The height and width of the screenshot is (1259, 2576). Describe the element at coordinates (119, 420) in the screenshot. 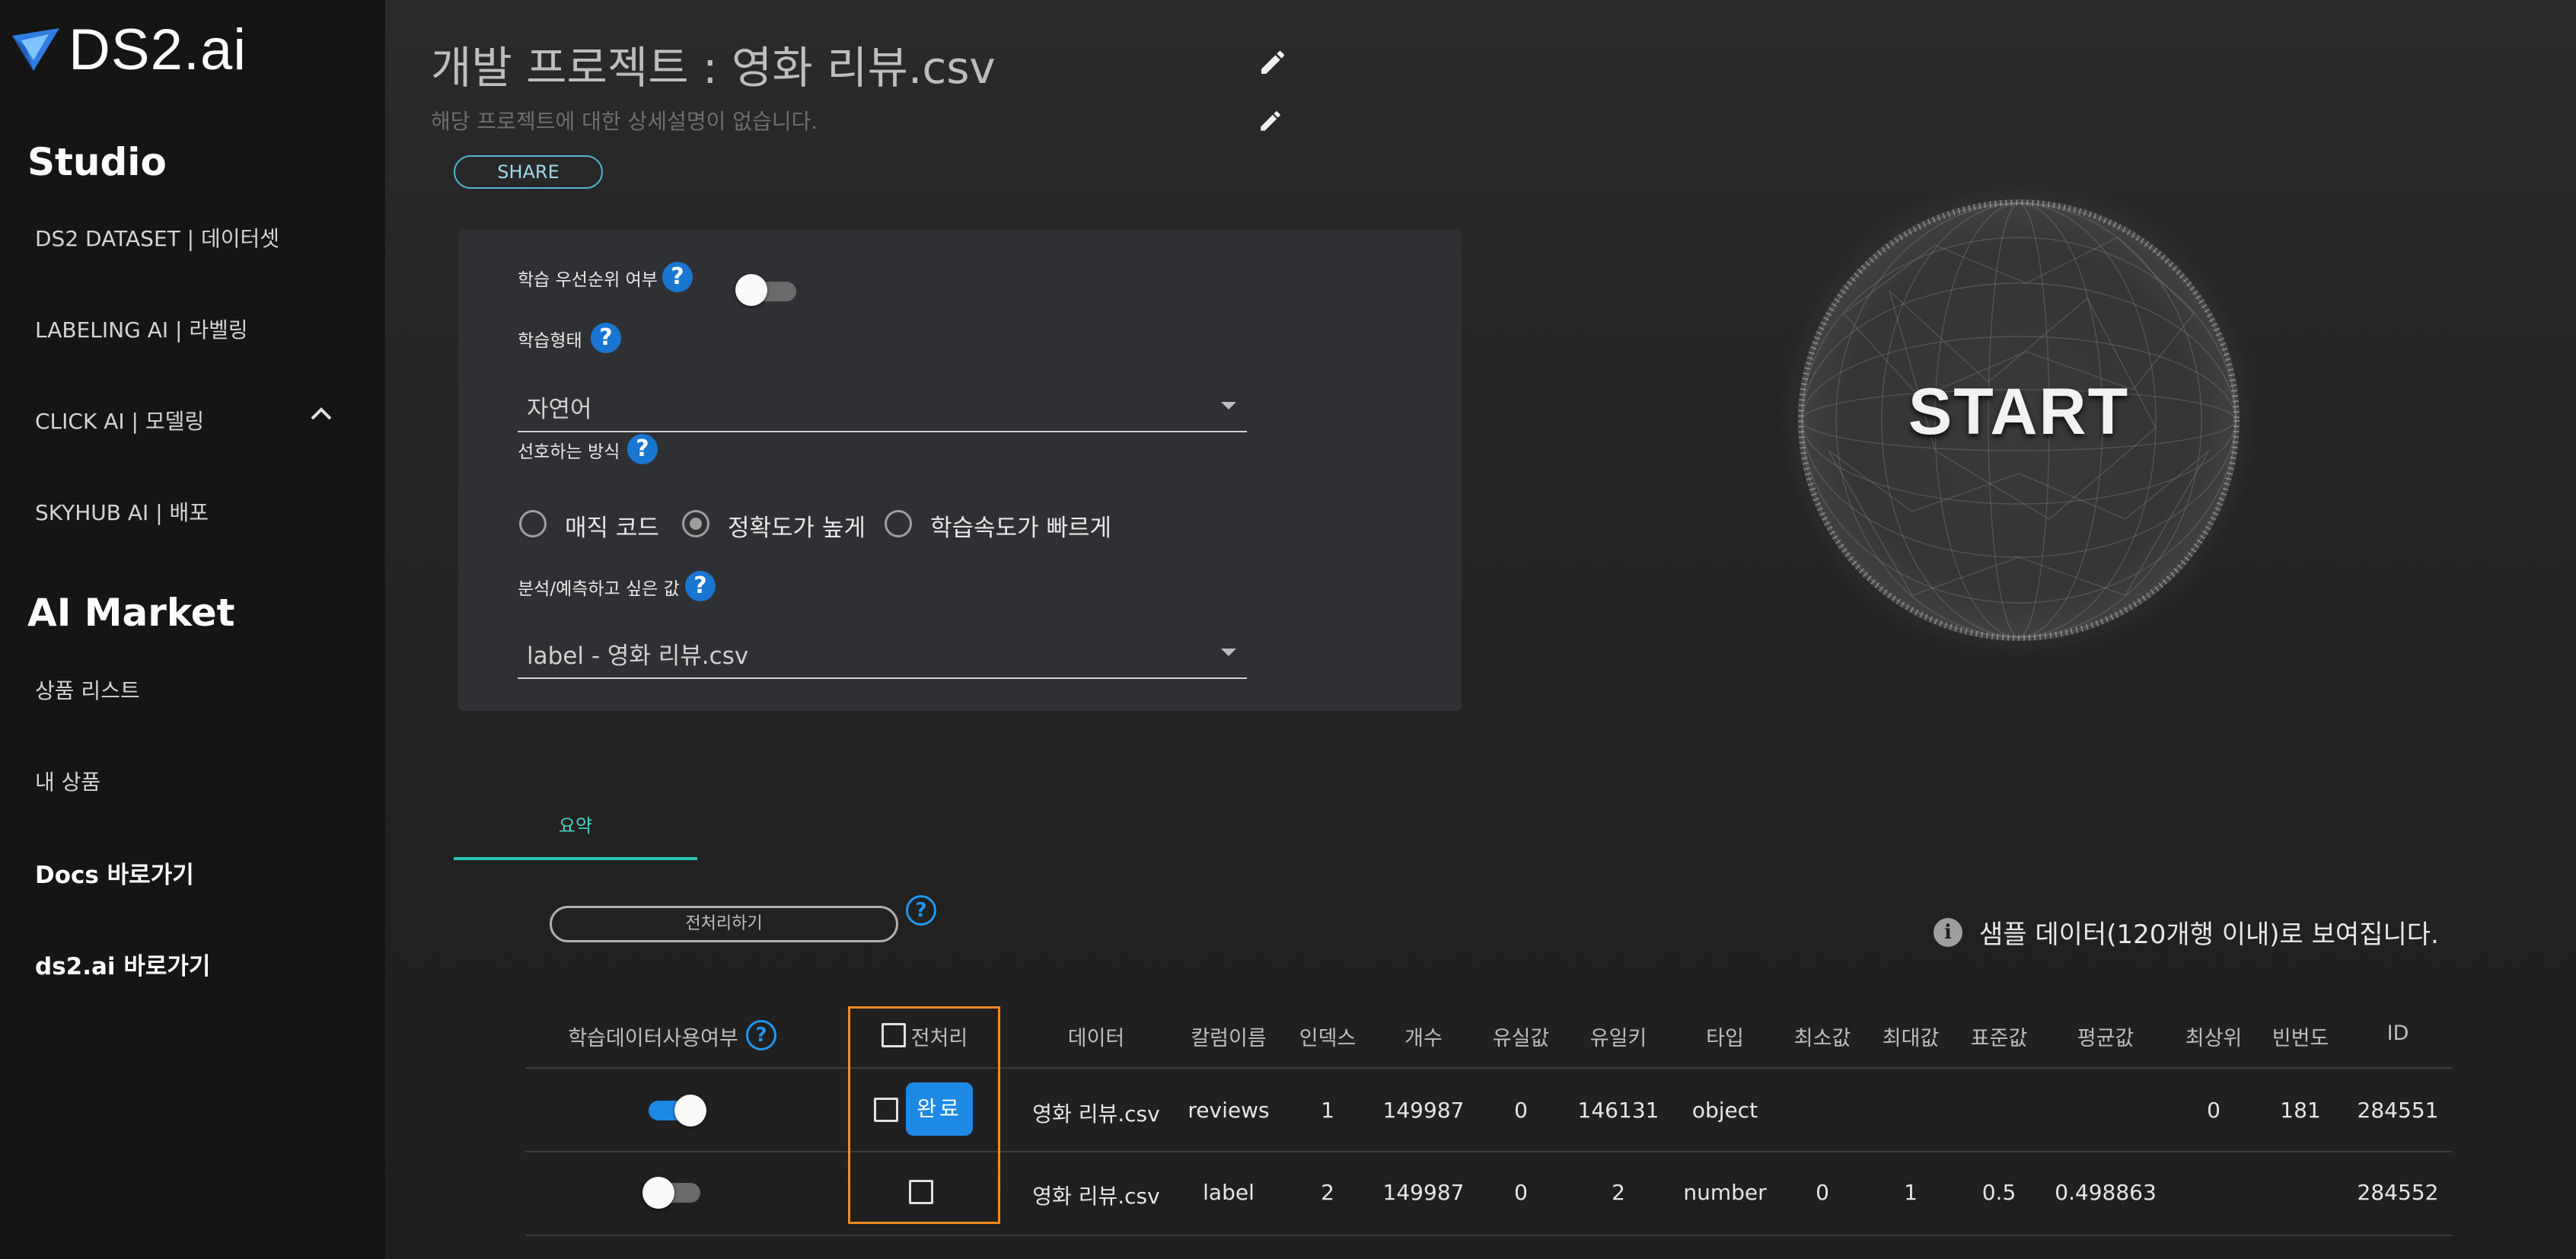

I see `sidebar-item-click-ai: CLICK AI | 모델링` at that location.